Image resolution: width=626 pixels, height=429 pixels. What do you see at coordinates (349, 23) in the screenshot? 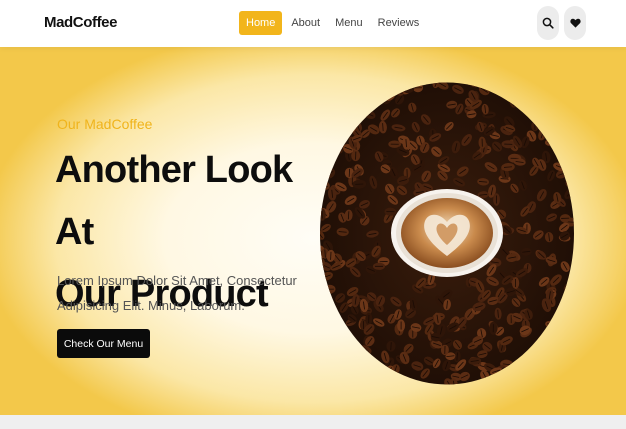
I see `nav-menu: Menu` at bounding box center [349, 23].